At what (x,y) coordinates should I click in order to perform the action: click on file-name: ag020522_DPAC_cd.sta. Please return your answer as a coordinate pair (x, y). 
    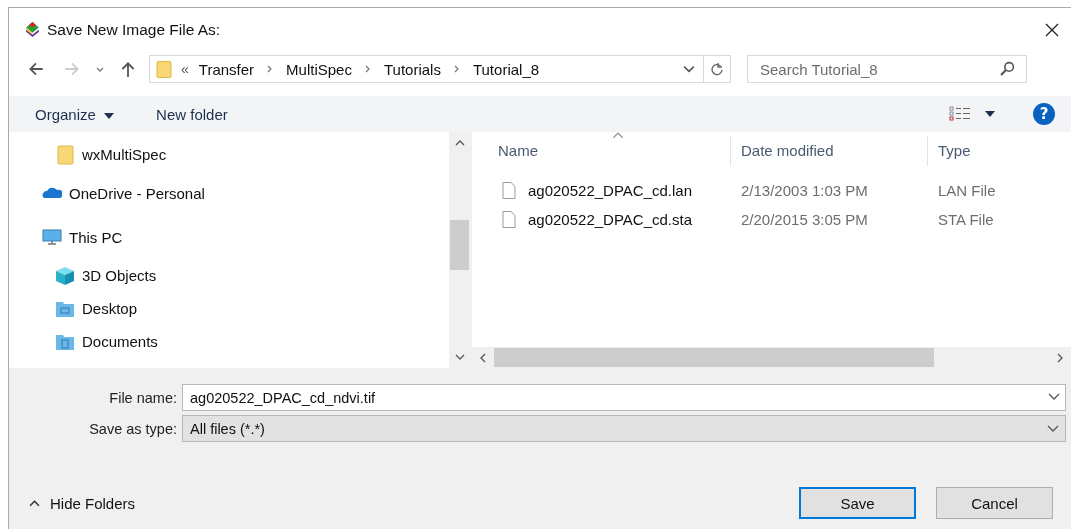
    Looking at the image, I should click on (610, 219).